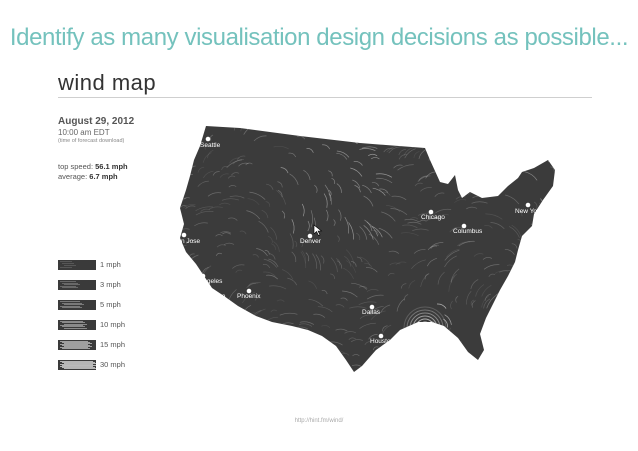 The width and height of the screenshot is (638, 451). Describe the element at coordinates (371, 312) in the screenshot. I see `city-label: Dallas` at that location.